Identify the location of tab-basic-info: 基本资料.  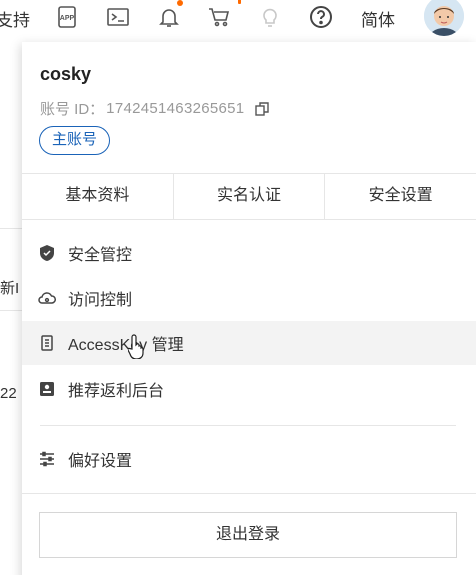
(97, 196).